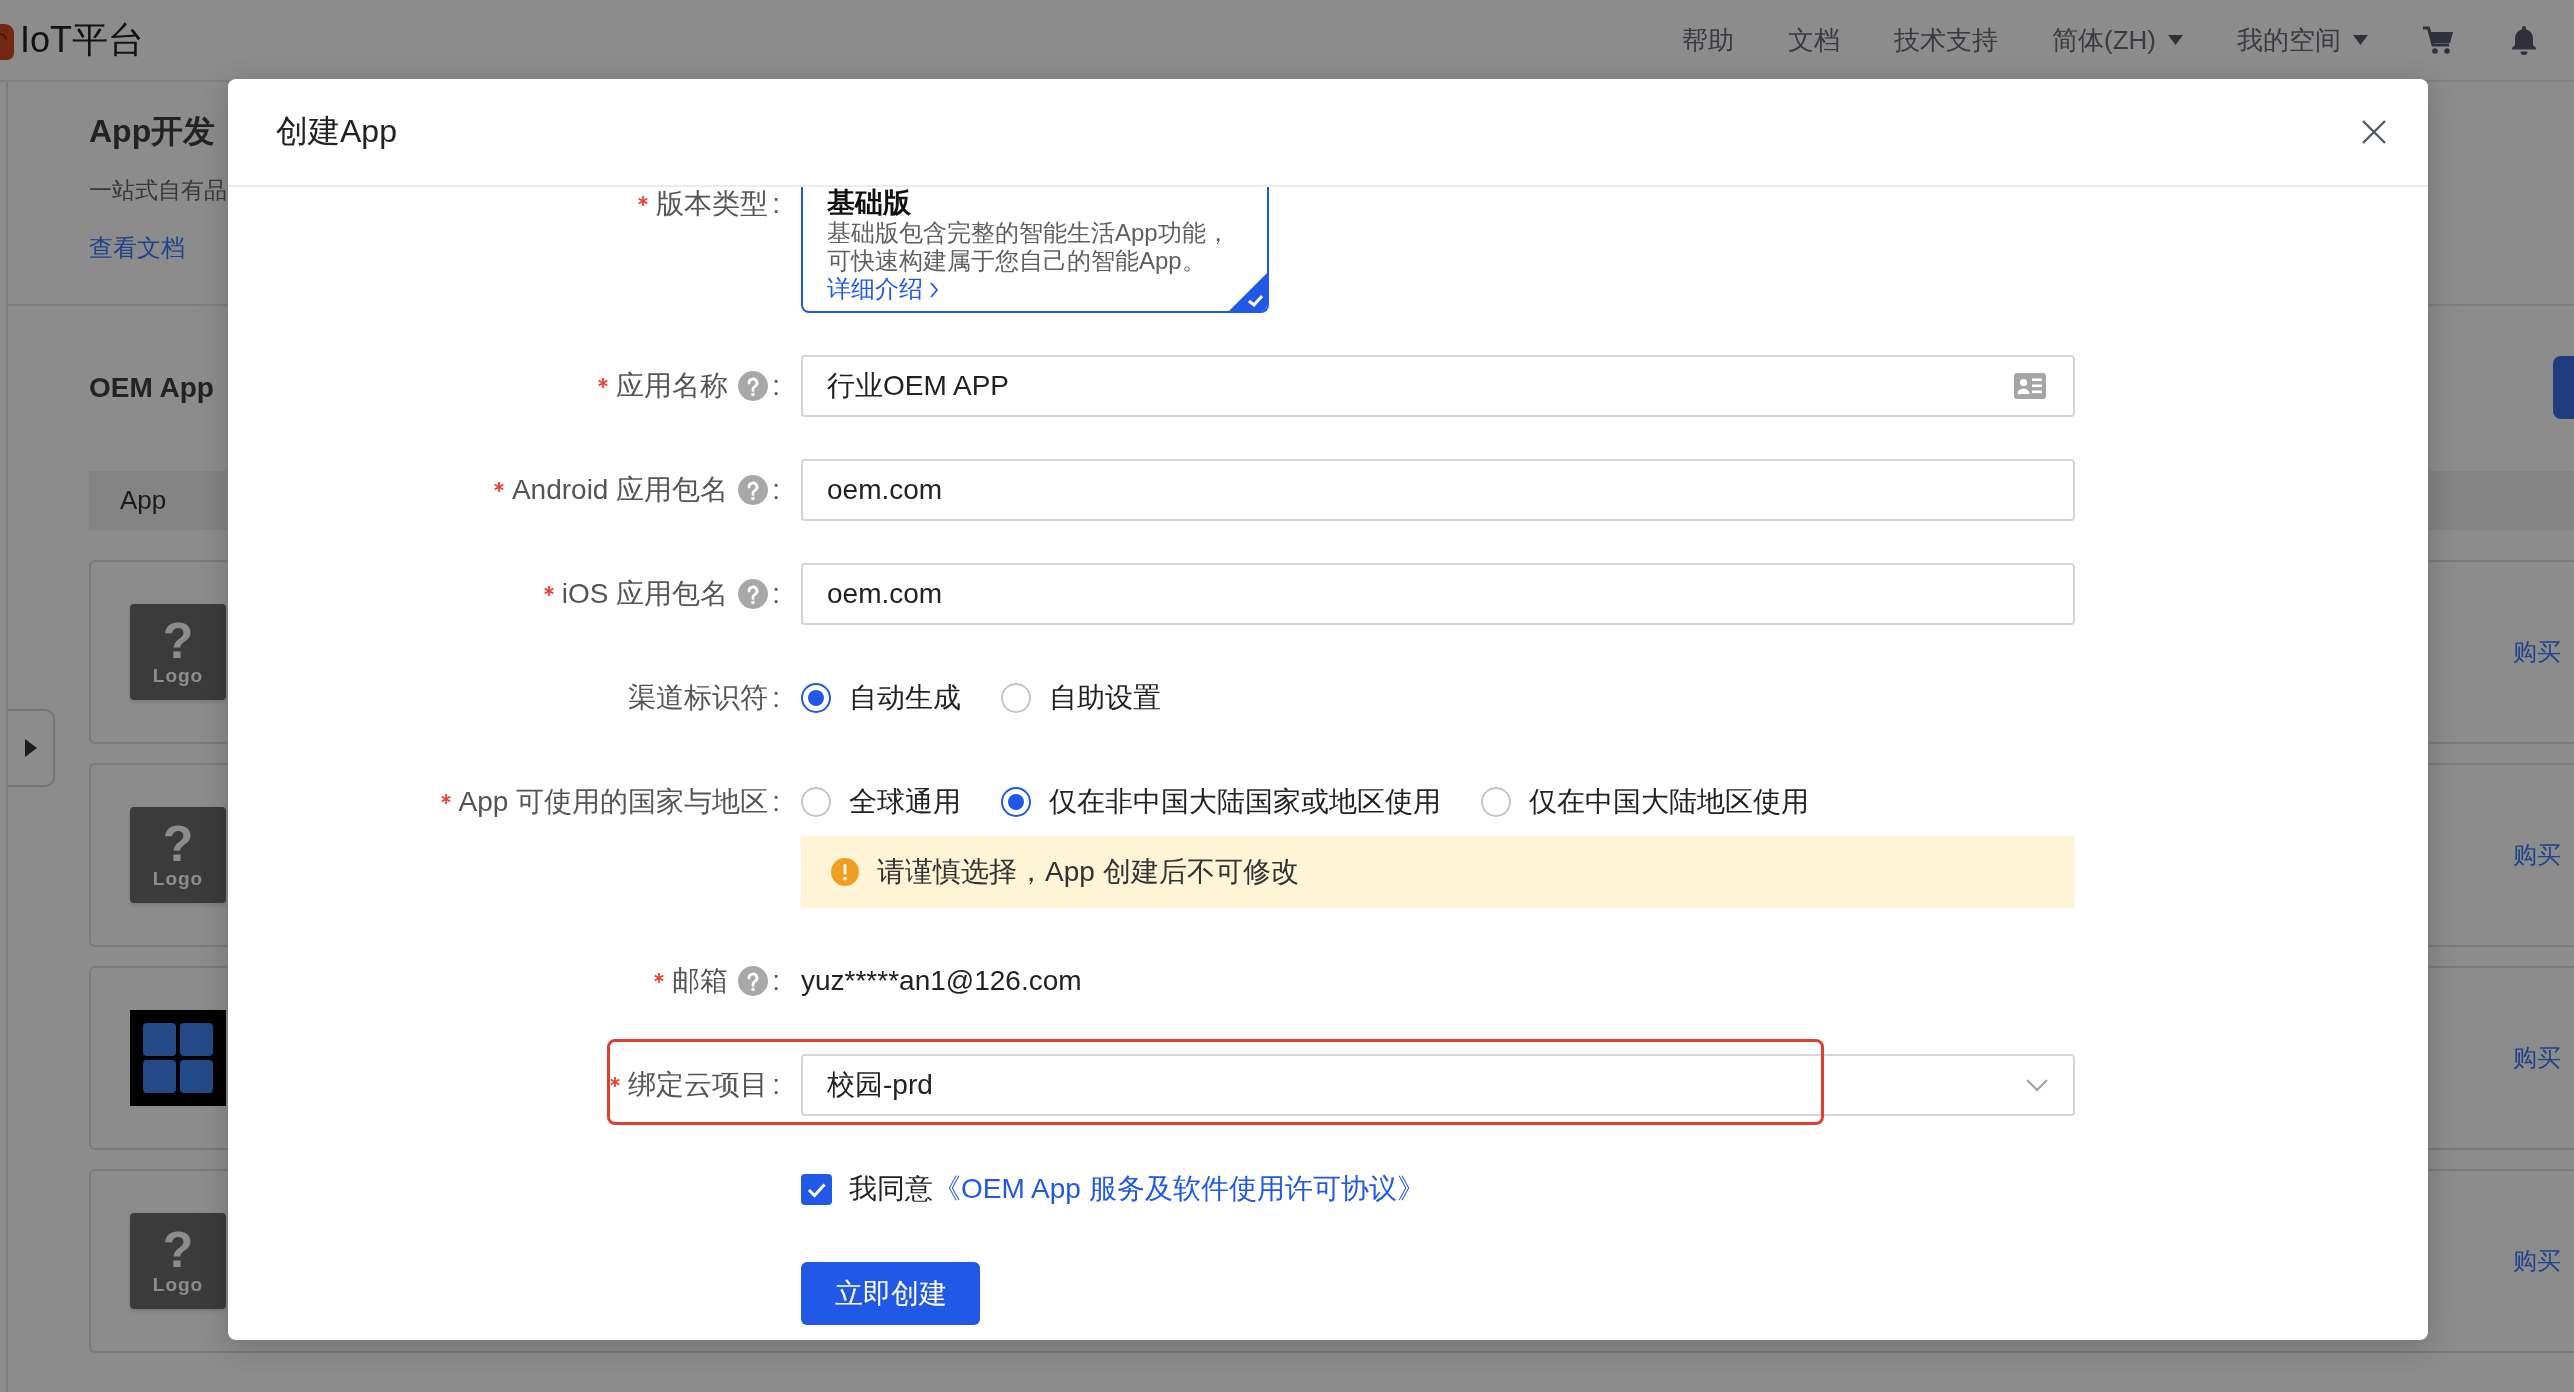  I want to click on email-value: yuz*****an1@126.com, so click(941, 981).